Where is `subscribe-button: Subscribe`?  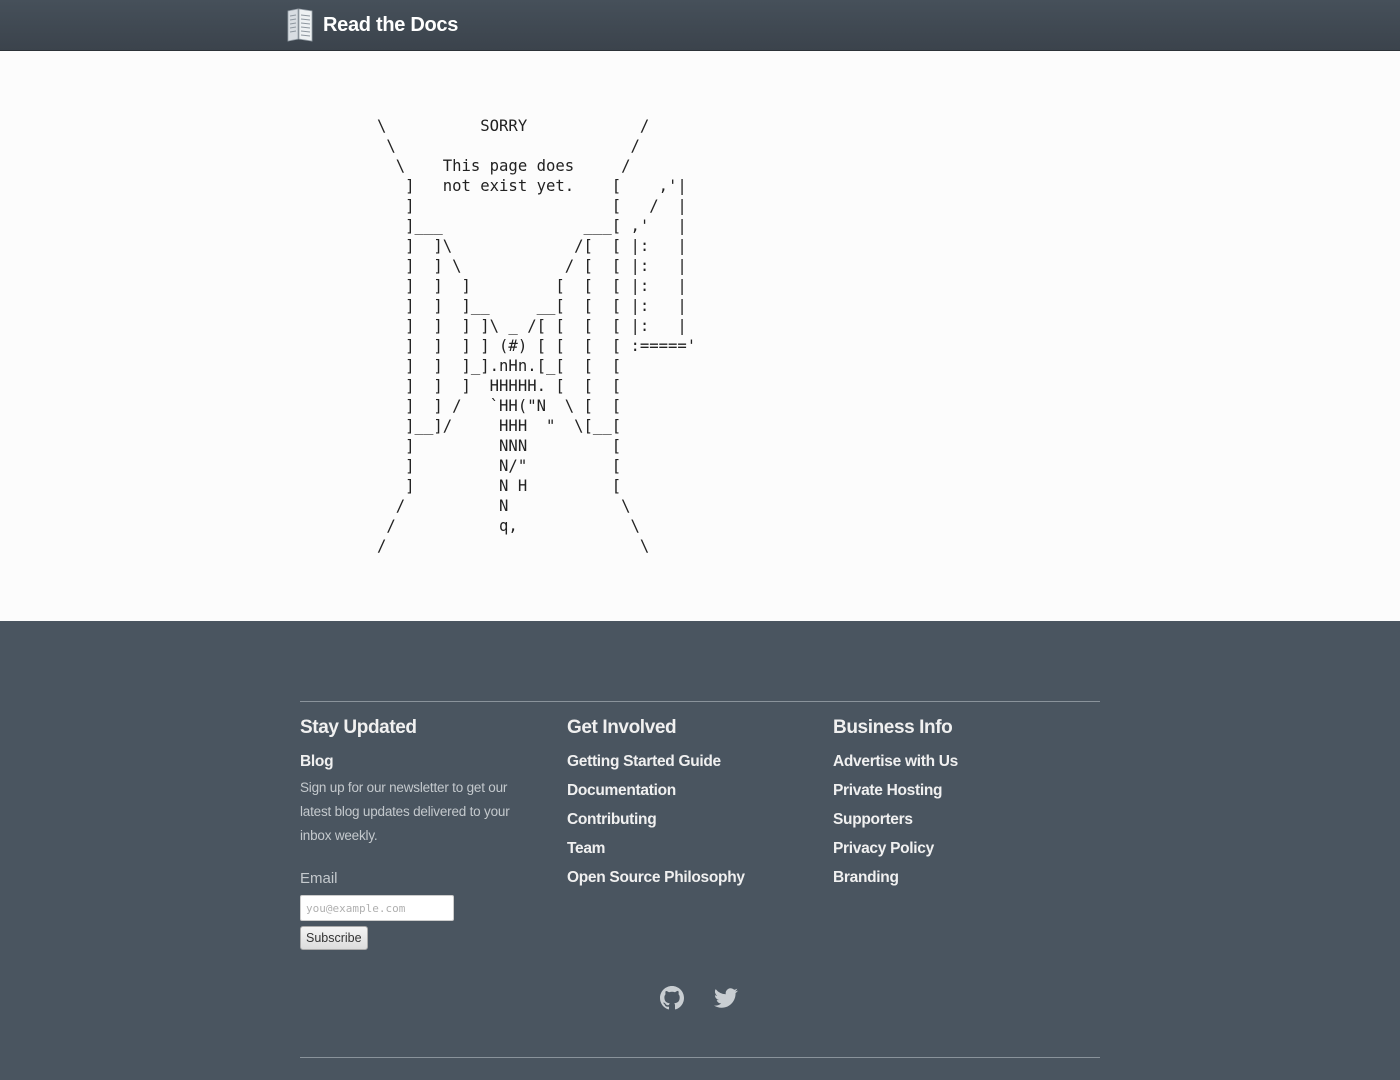 subscribe-button: Subscribe is located at coordinates (334, 938).